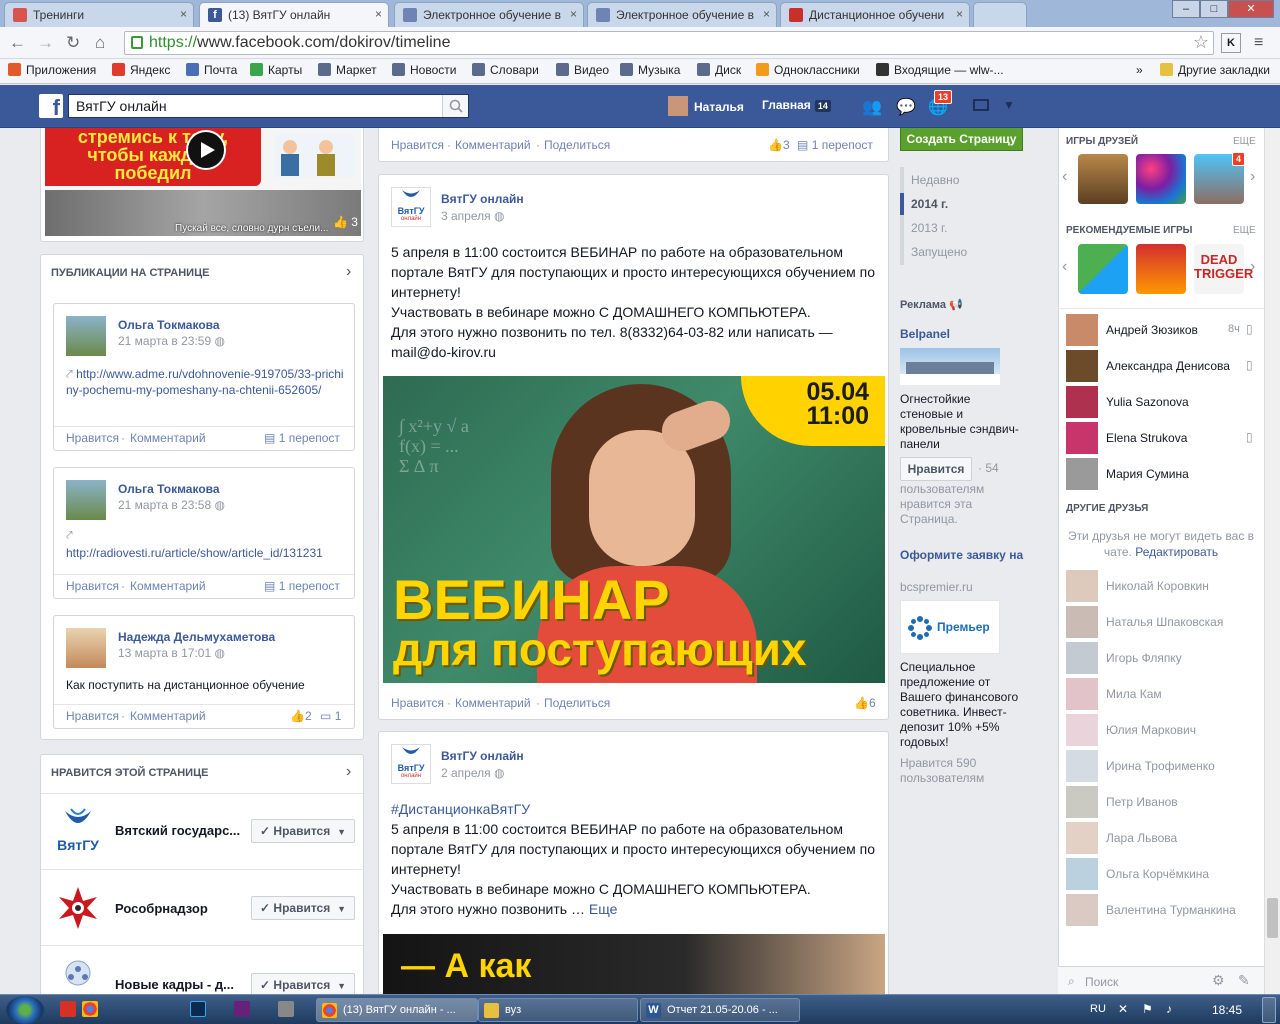  I want to click on facebook-logo-icon: f, so click(51, 107).